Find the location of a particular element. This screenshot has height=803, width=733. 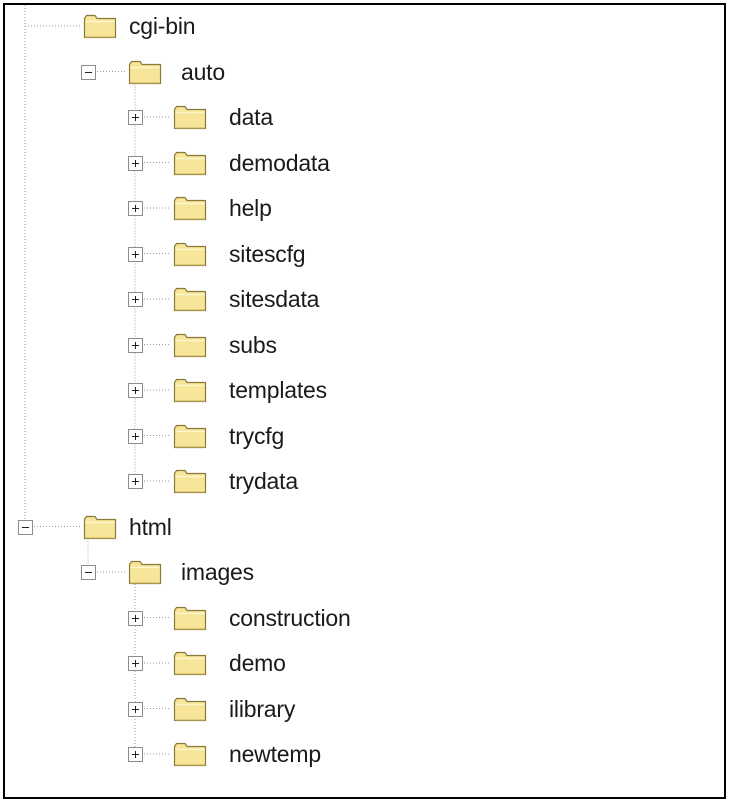

tree-item-label: html is located at coordinates (150, 526).